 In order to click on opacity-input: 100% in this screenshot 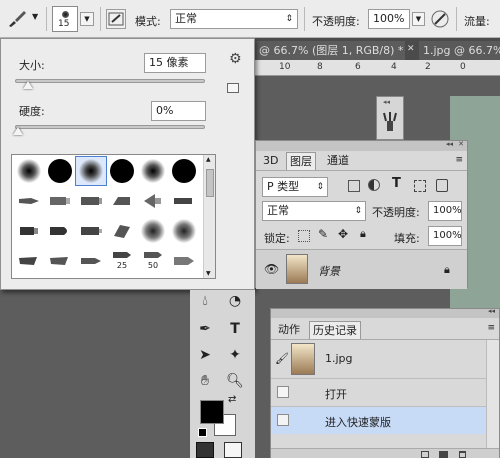, I will do `click(389, 19)`.